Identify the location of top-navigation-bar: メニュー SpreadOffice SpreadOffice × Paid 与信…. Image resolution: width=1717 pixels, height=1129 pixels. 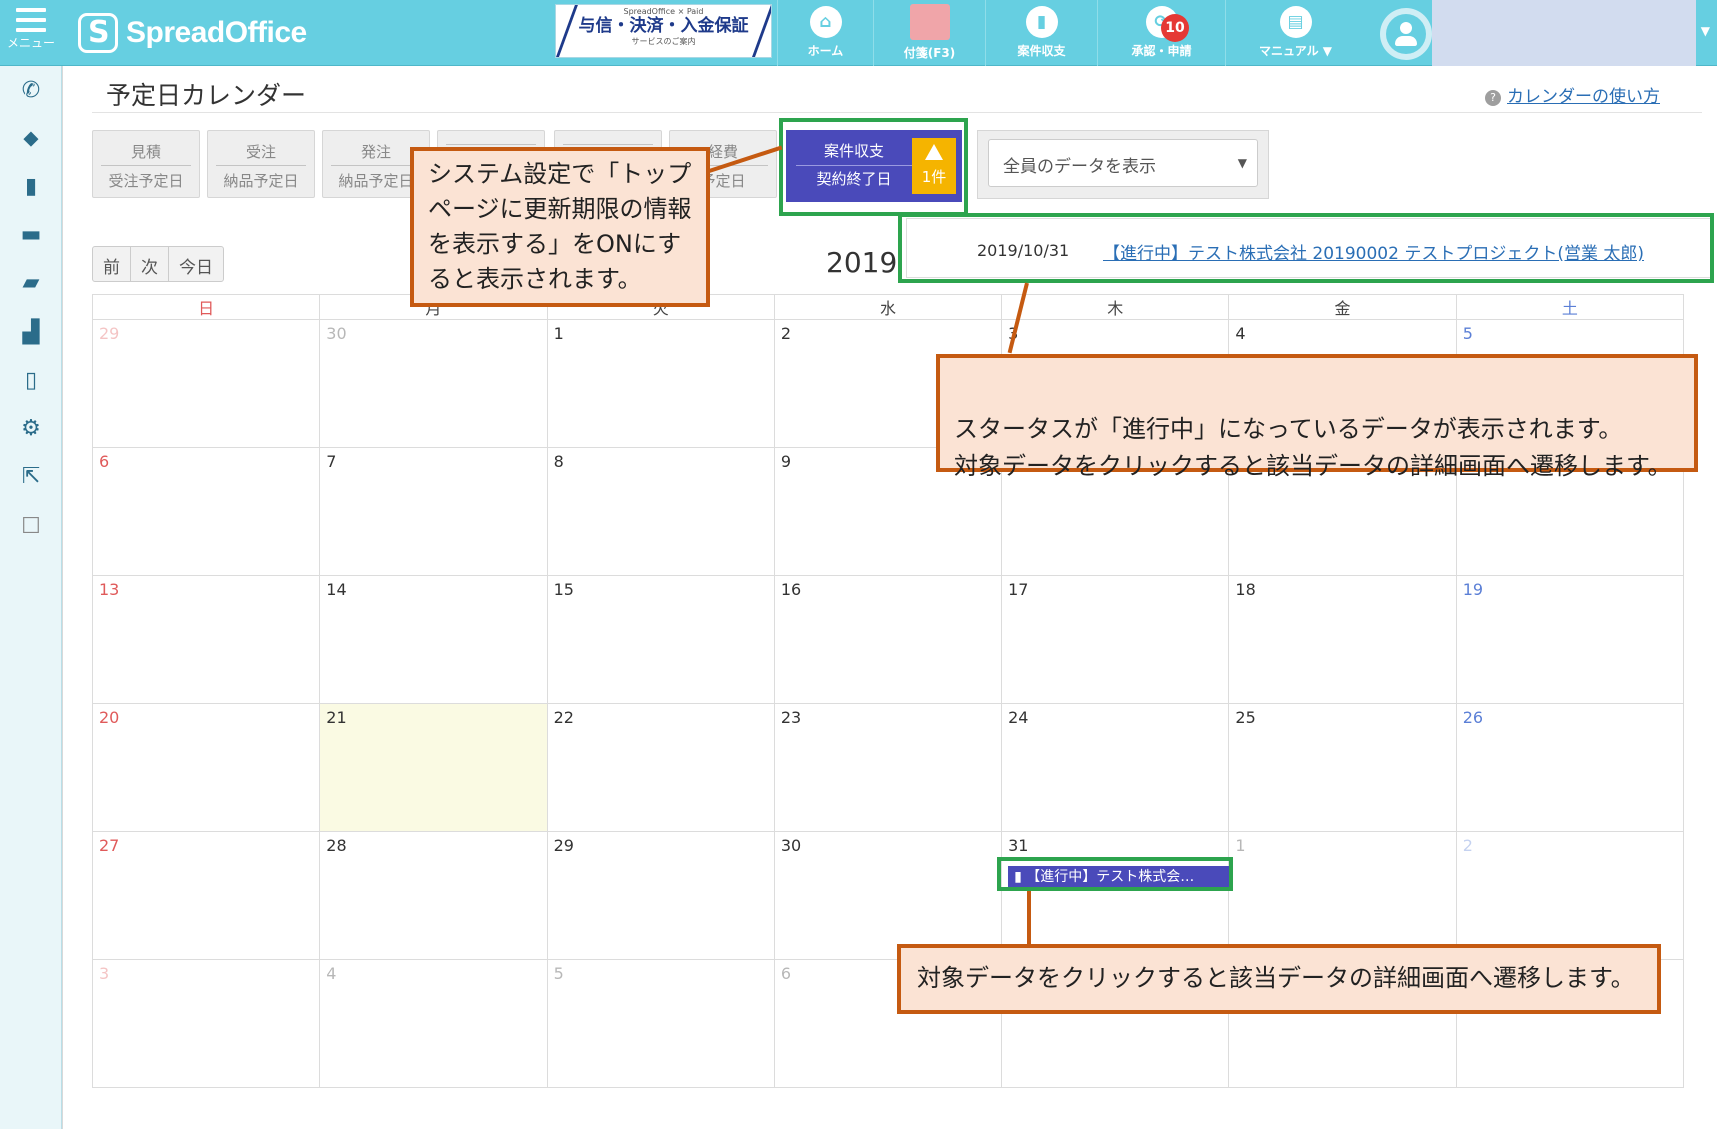
(858, 33).